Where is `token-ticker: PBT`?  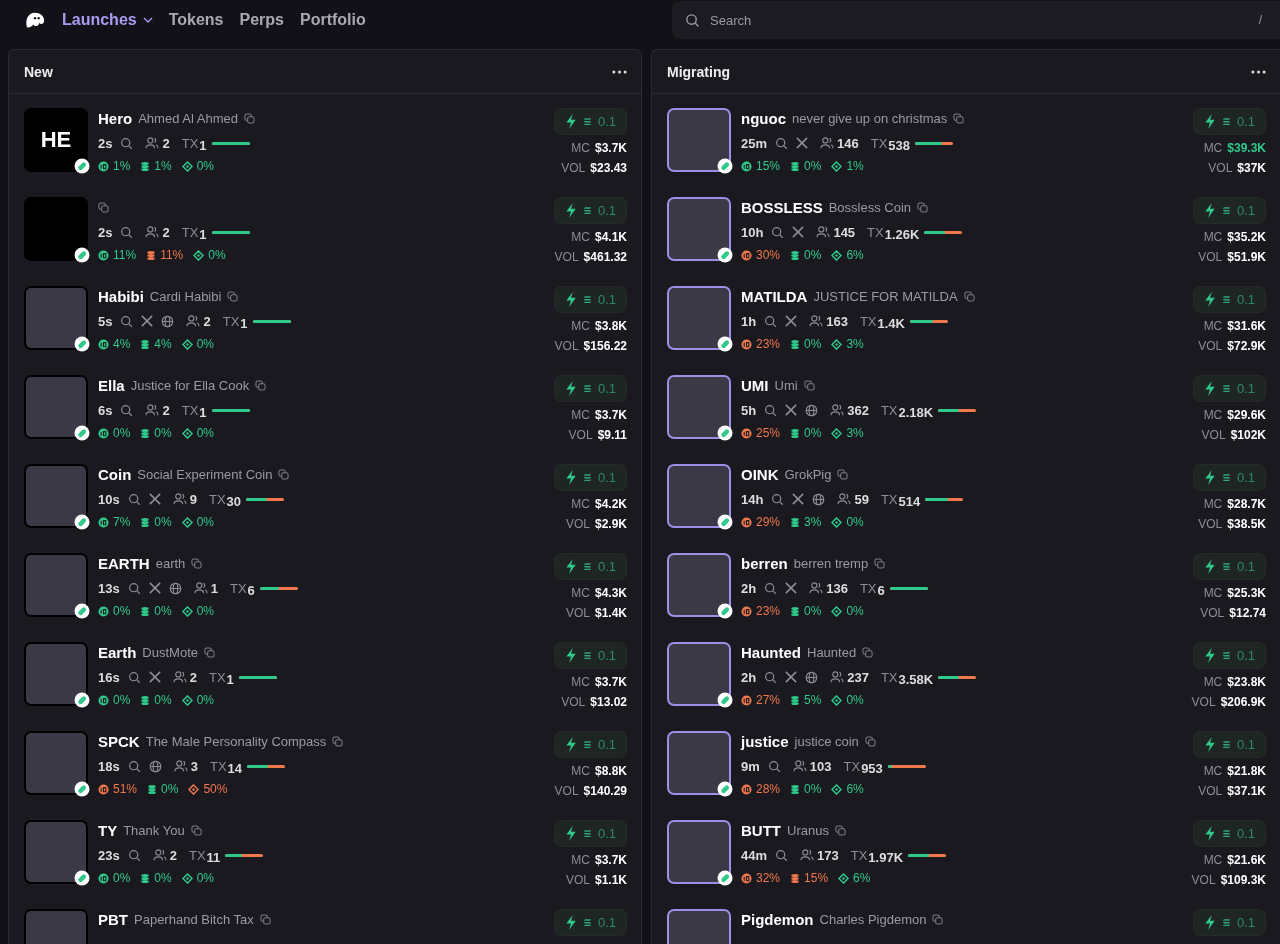
token-ticker: PBT is located at coordinates (113, 919).